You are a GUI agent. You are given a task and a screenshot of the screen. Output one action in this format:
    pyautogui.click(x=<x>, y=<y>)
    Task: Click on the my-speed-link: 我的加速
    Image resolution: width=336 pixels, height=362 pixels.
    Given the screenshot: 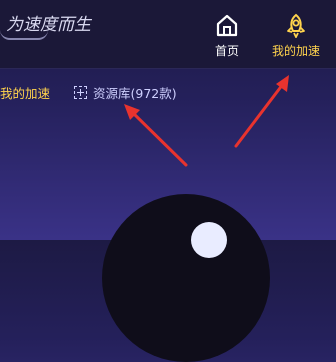 What is the action you would take?
    pyautogui.click(x=25, y=92)
    